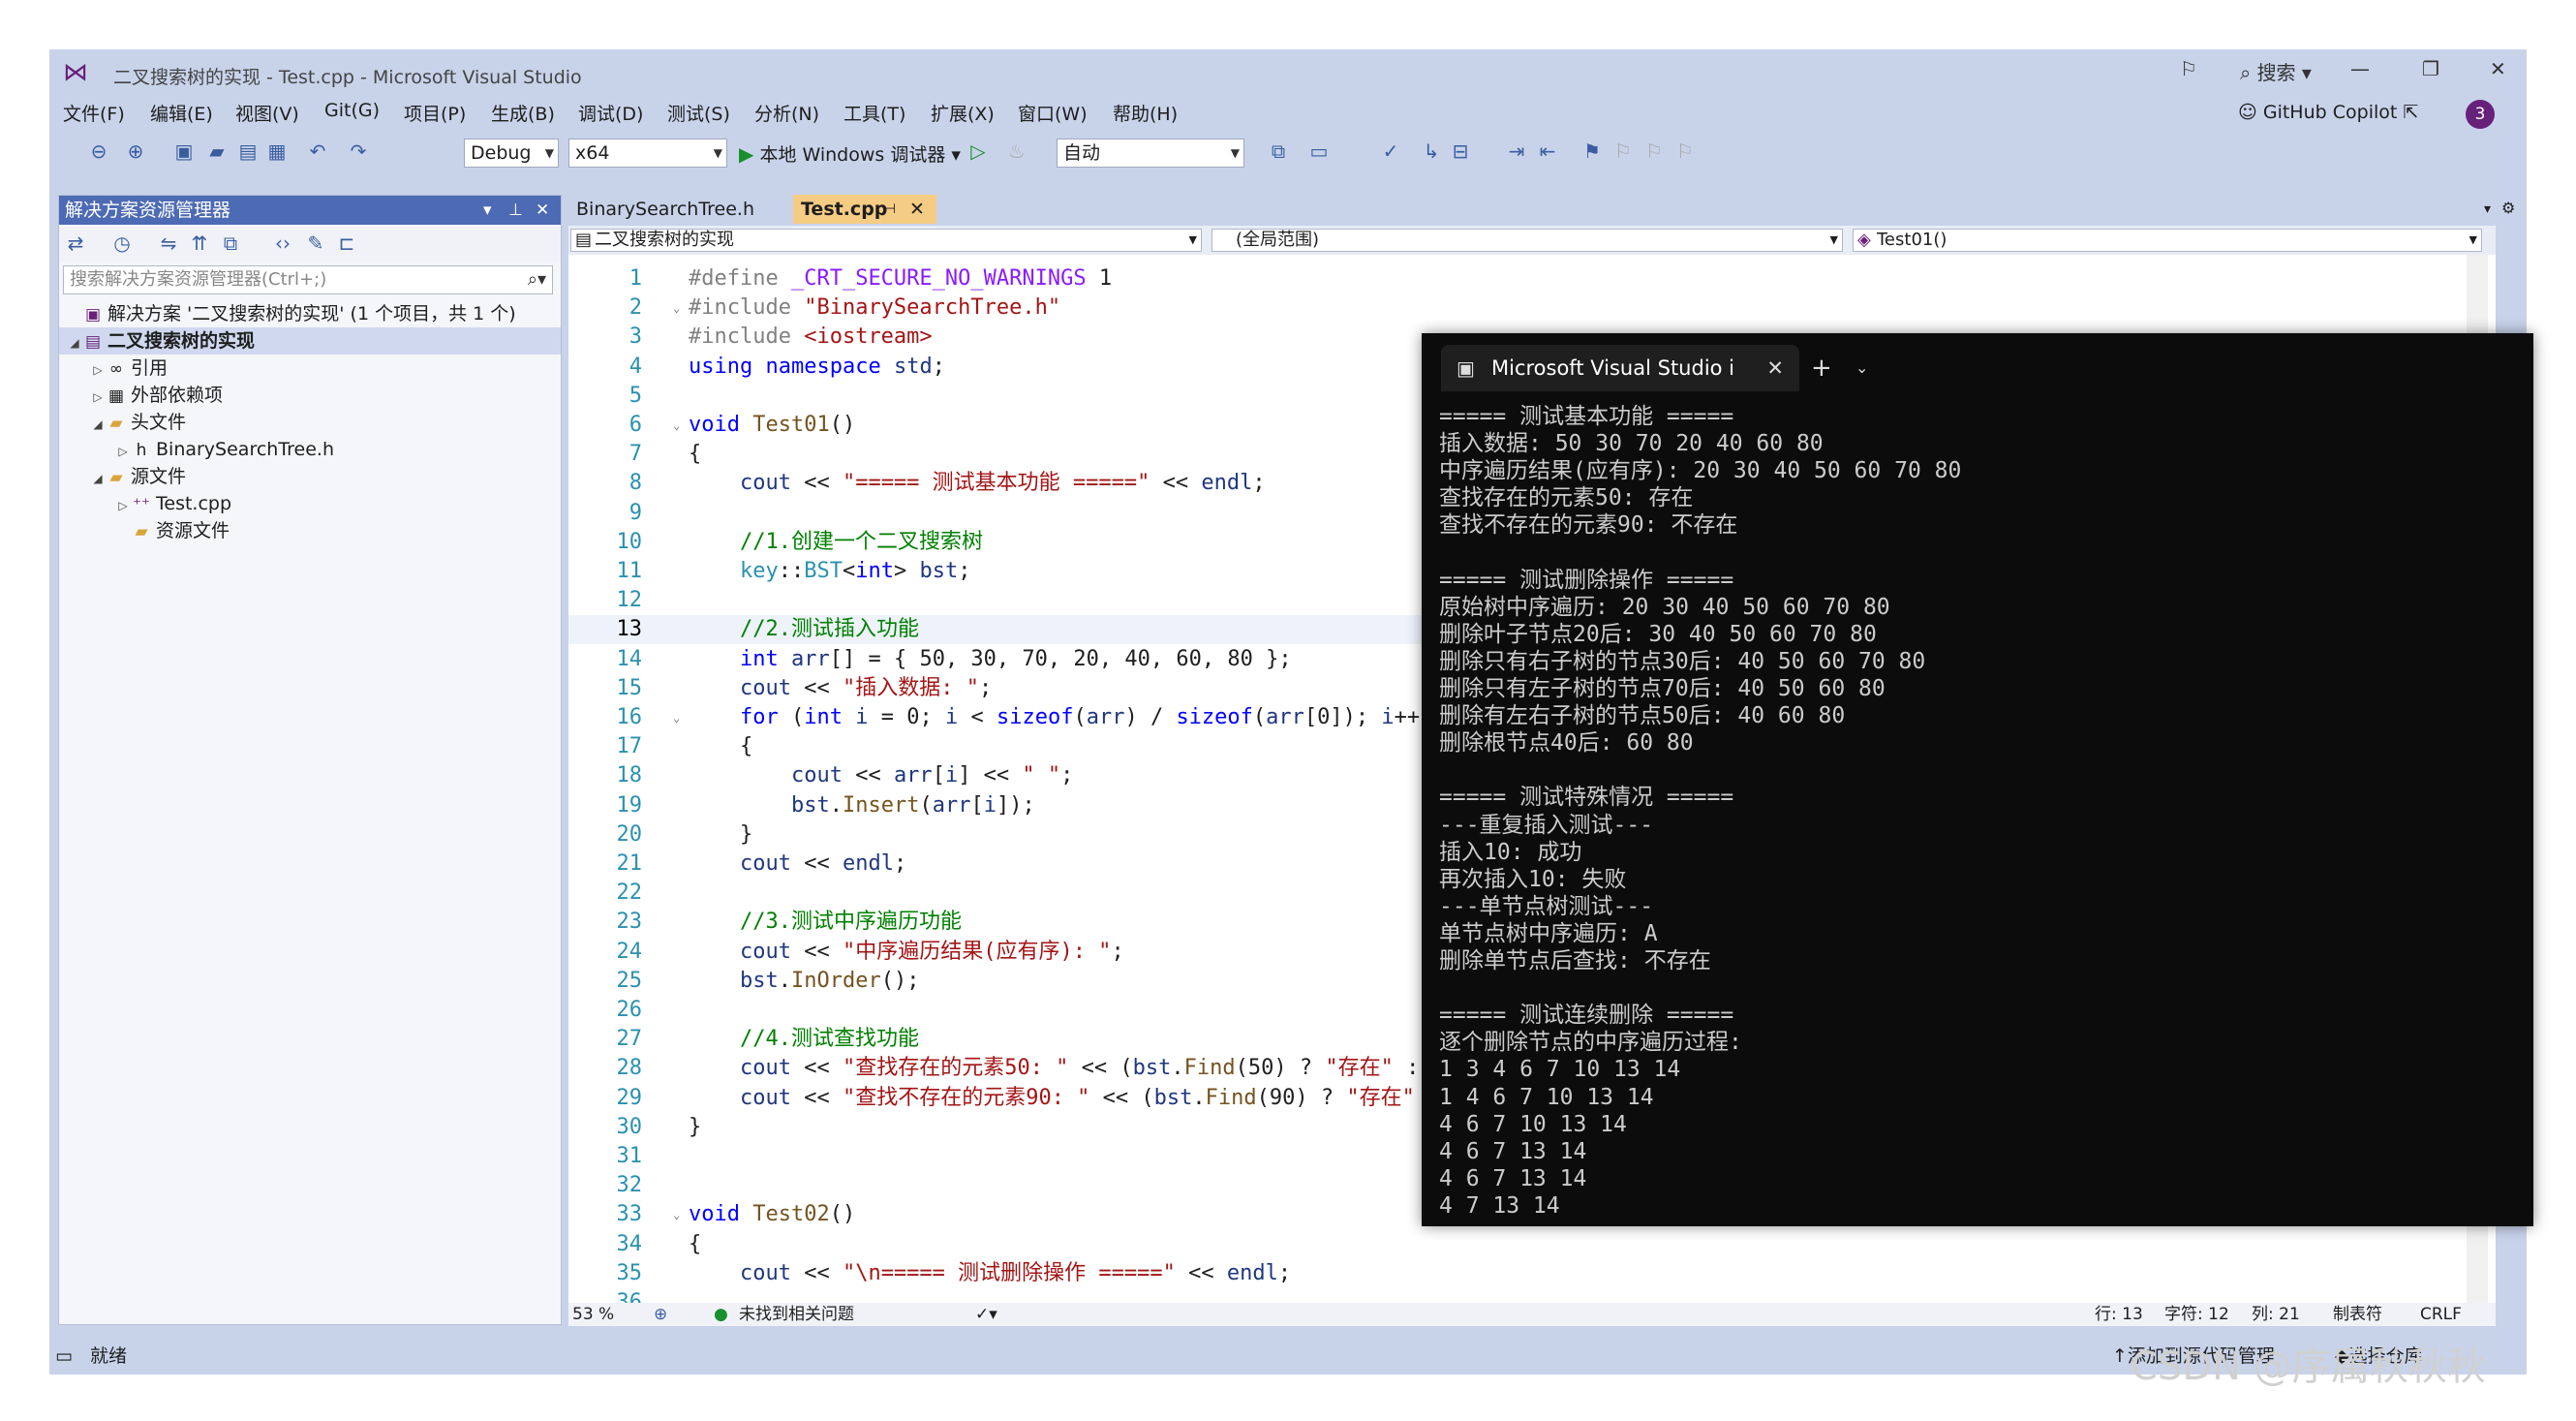 This screenshot has width=2576, height=1421. I want to click on zoom-level: 53 %, so click(593, 1314).